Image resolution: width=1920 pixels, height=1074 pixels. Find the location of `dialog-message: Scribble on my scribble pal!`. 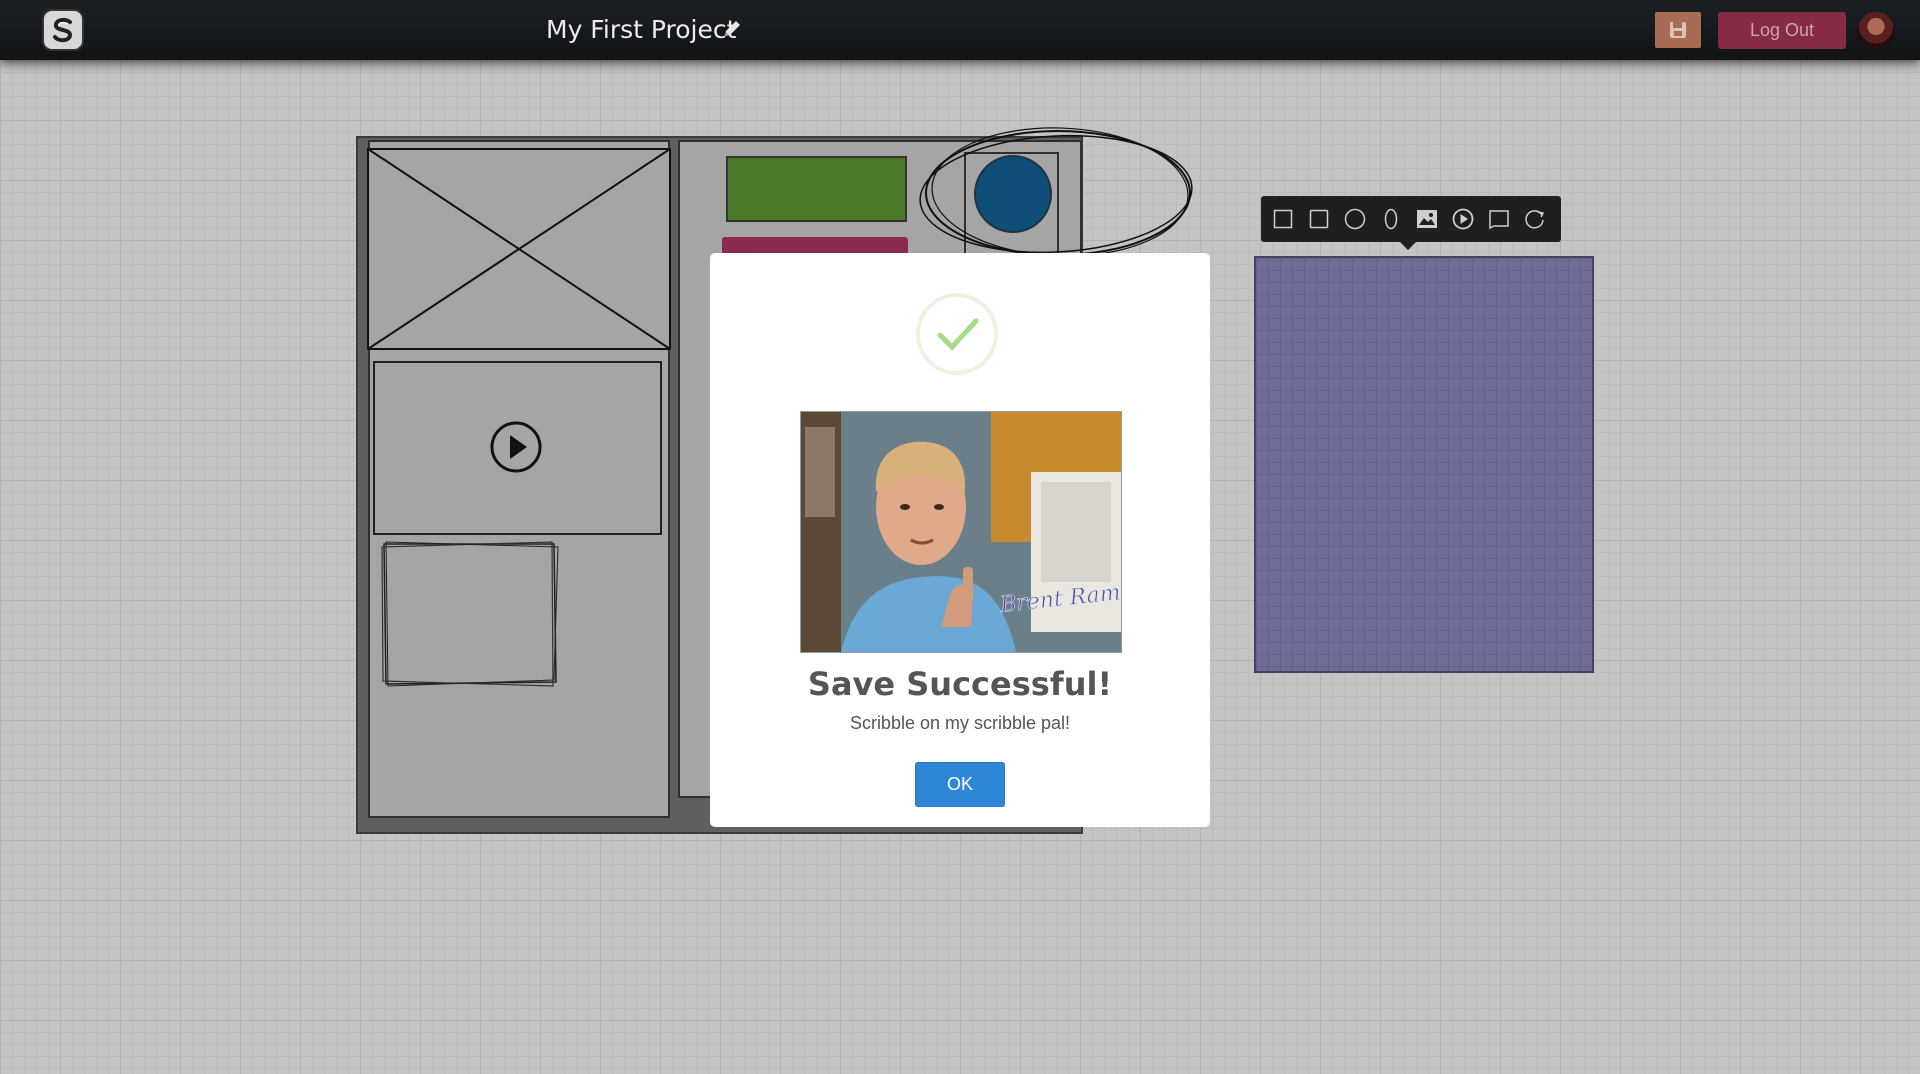

dialog-message: Scribble on my scribble pal! is located at coordinates (960, 723).